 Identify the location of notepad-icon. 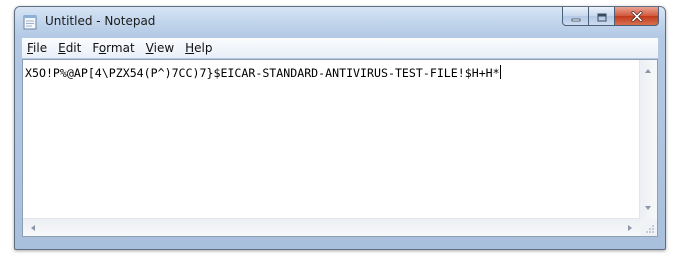
(30, 22).